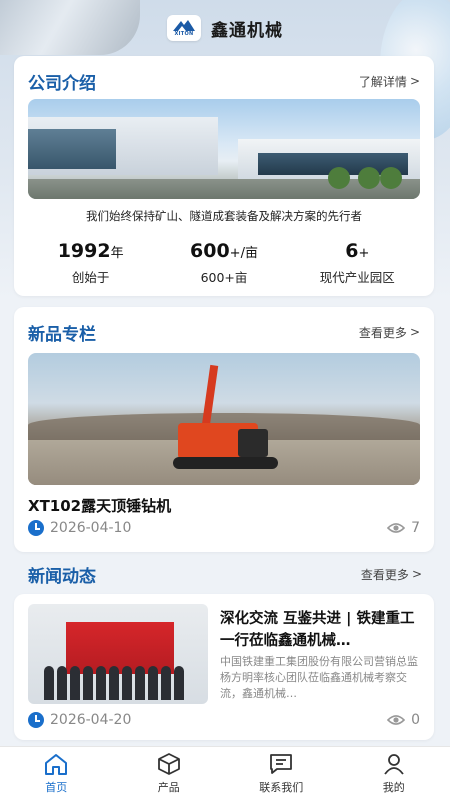 This screenshot has width=450, height=800. Describe the element at coordinates (224, 419) in the screenshot. I see `product-photo` at that location.